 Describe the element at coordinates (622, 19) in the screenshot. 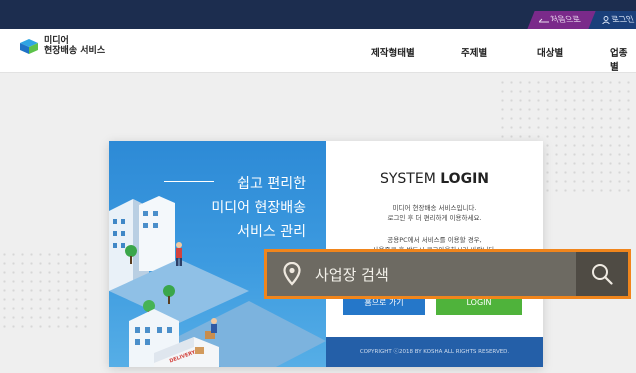

I see `login-tab-label: 로그인` at that location.